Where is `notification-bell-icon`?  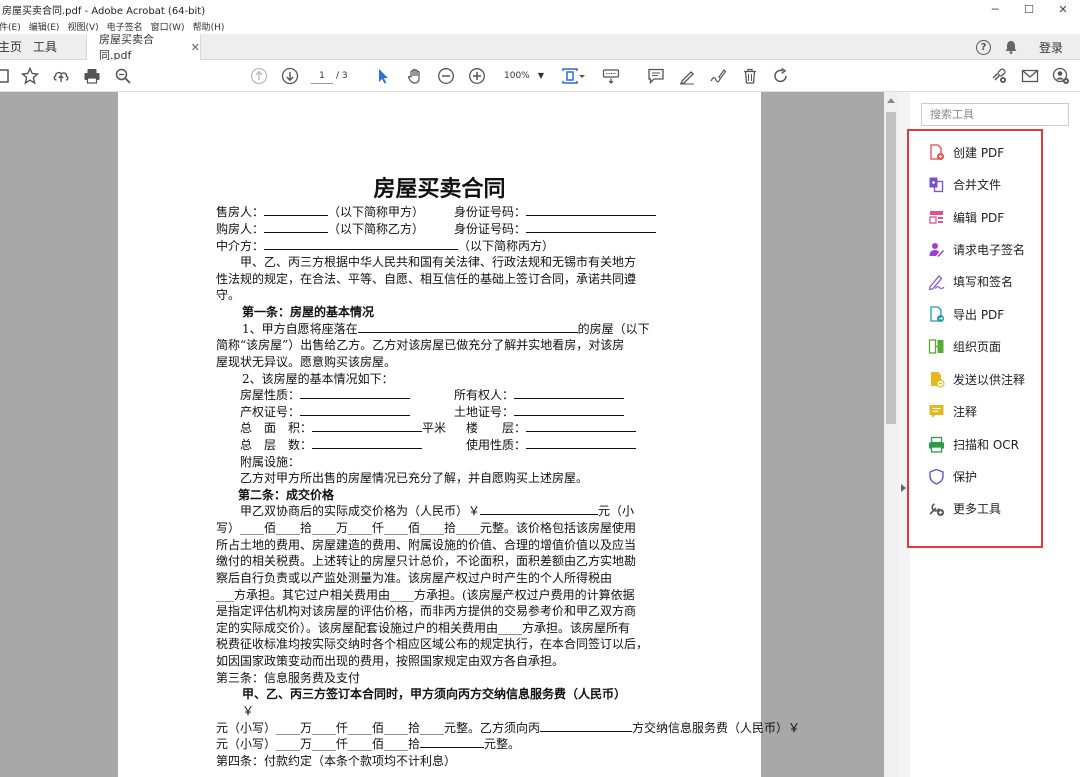
notification-bell-icon is located at coordinates (1011, 47).